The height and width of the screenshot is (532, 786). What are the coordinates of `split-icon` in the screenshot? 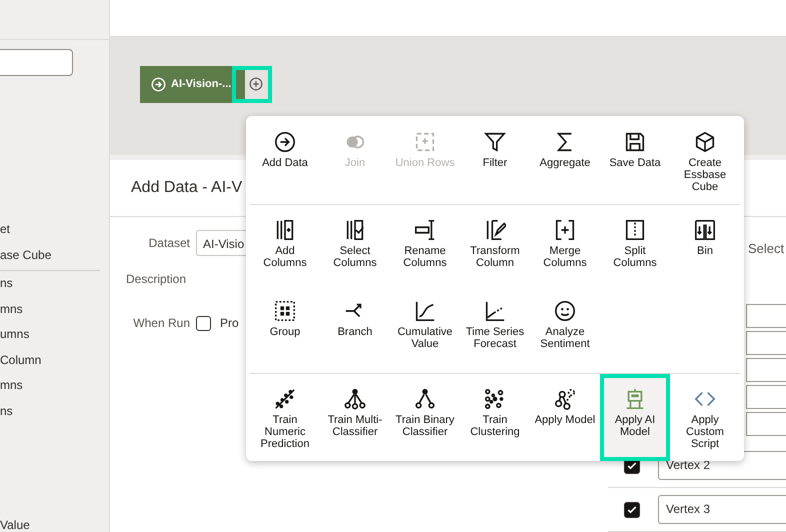 It's located at (635, 230).